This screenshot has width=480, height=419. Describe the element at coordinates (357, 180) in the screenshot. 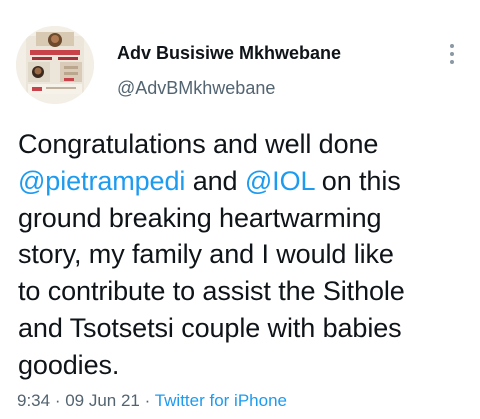

I see `tweet-text-segment: on this` at that location.